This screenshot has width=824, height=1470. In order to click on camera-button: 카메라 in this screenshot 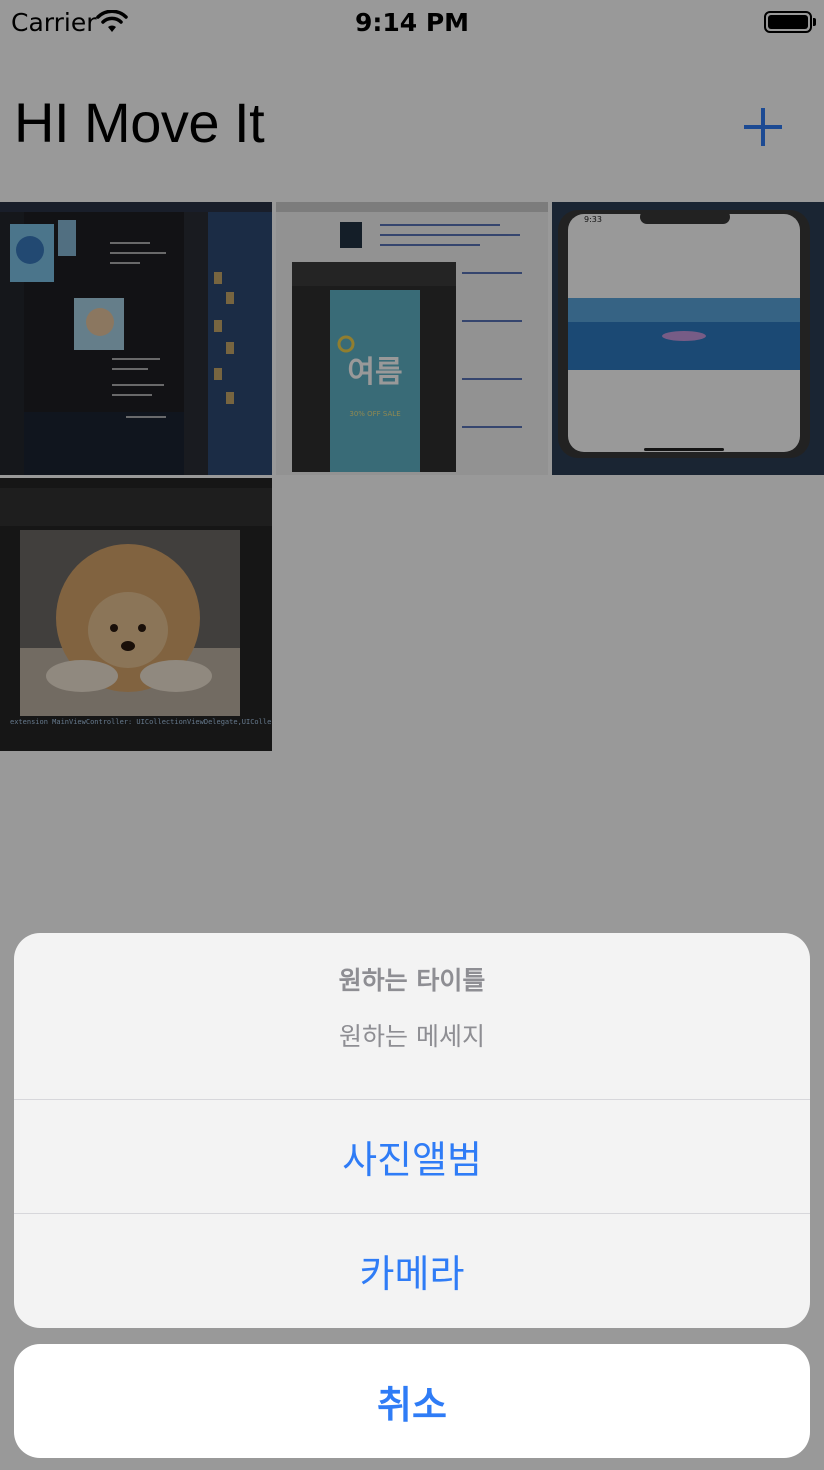, I will do `click(412, 1270)`.